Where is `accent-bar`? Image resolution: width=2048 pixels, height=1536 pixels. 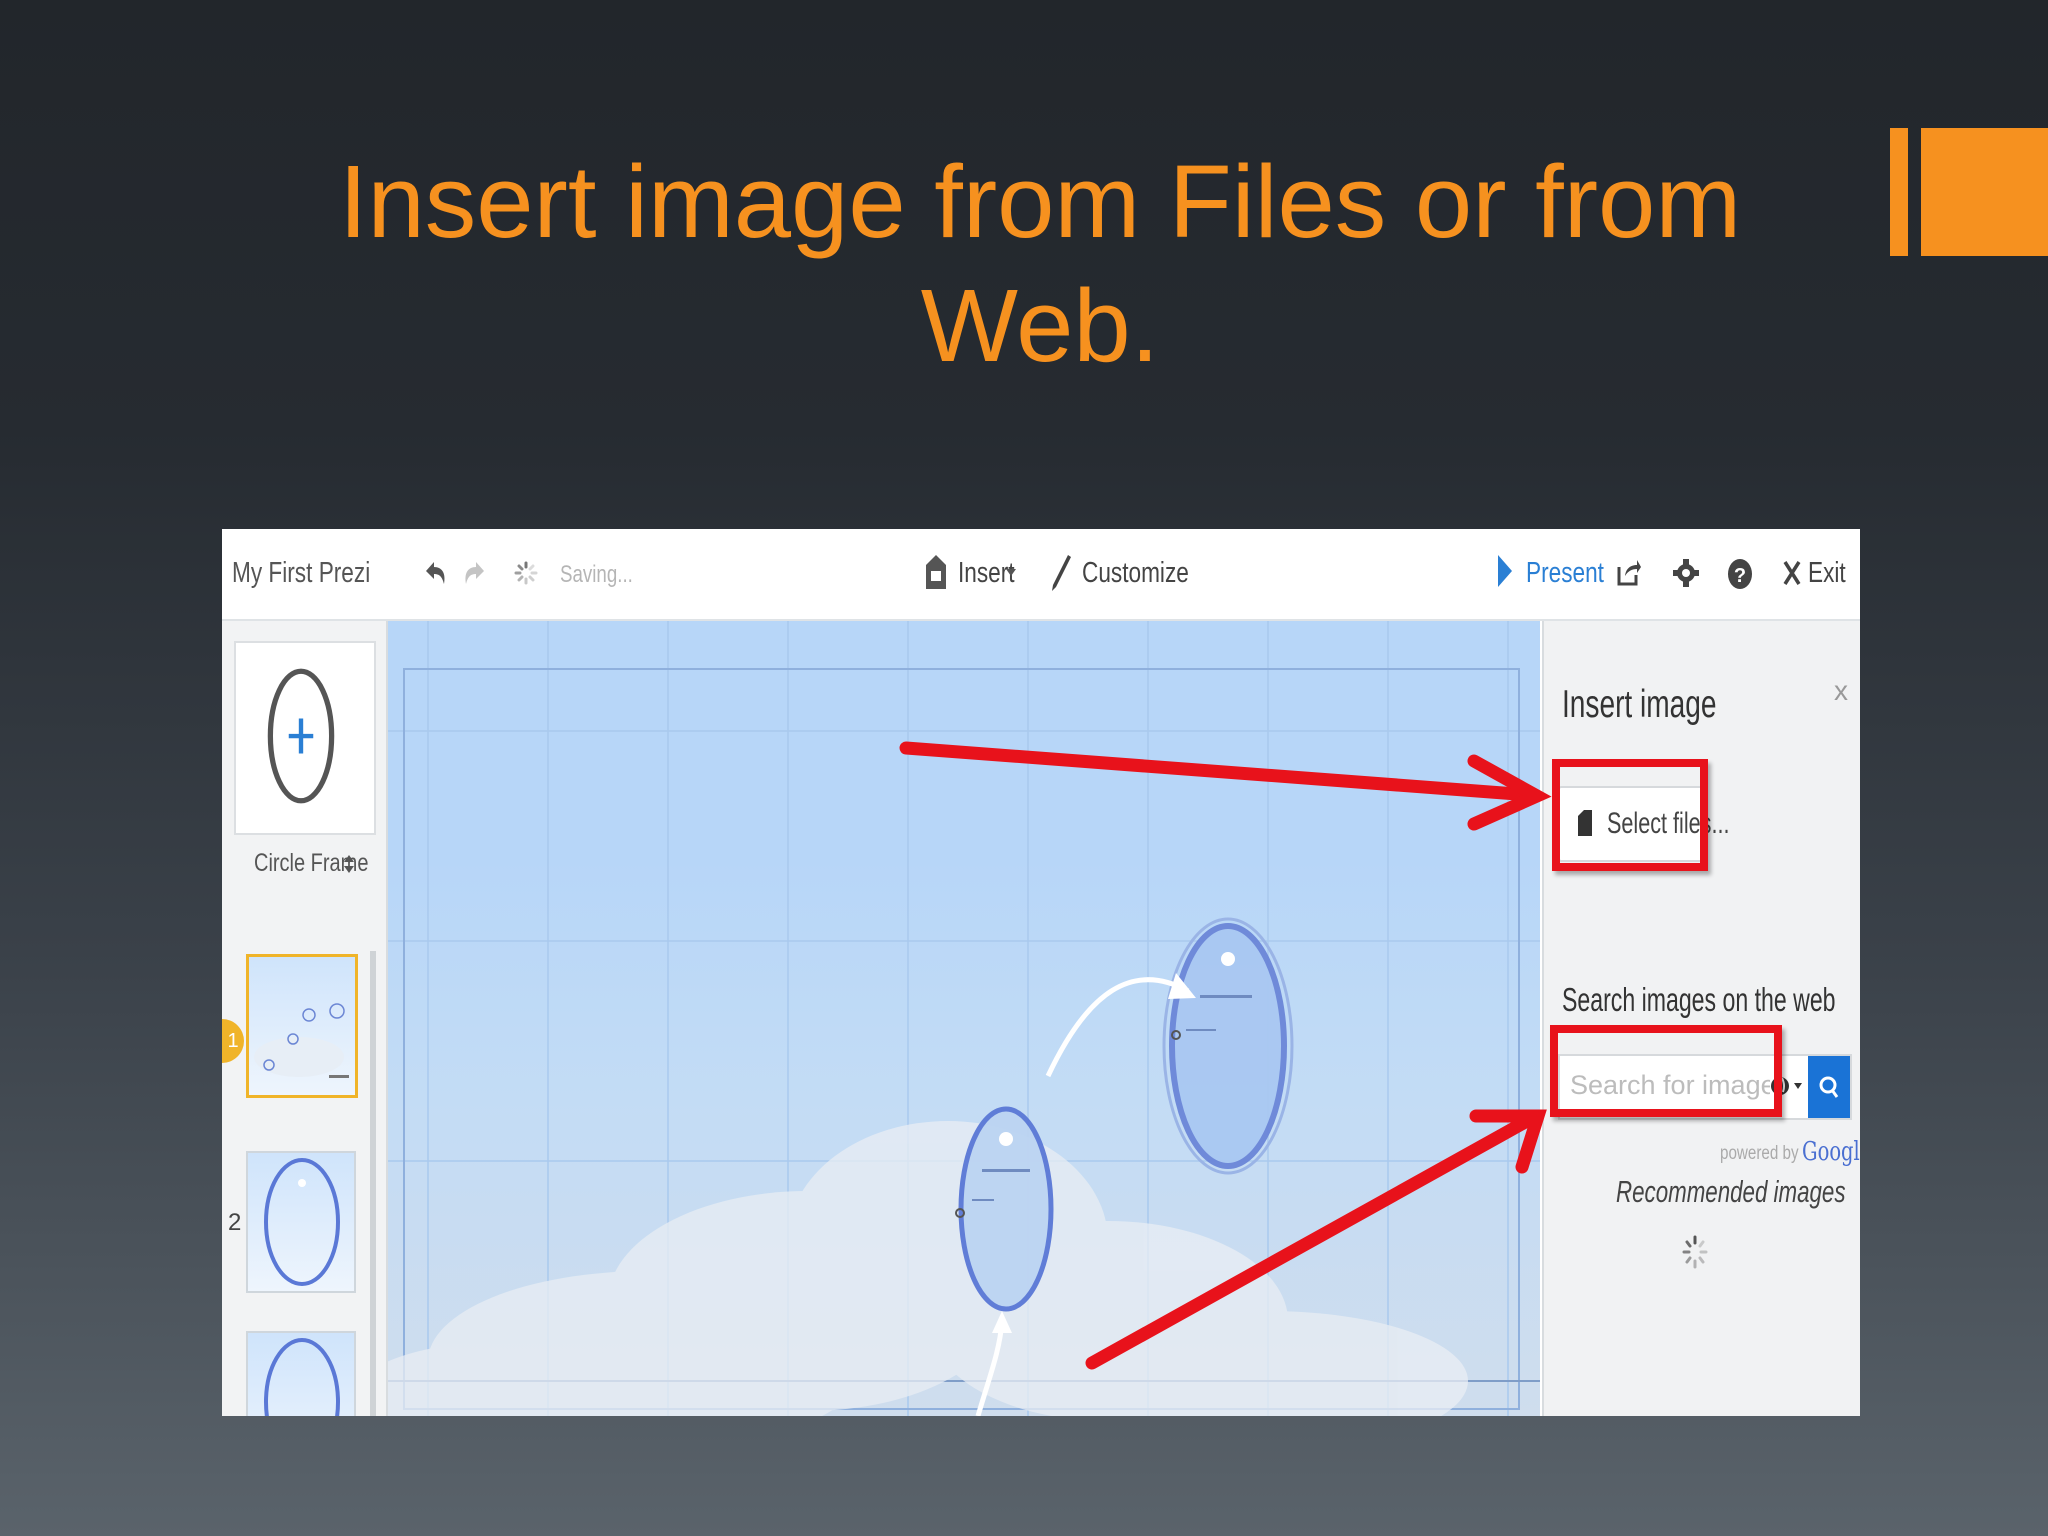 accent-bar is located at coordinates (1899, 192).